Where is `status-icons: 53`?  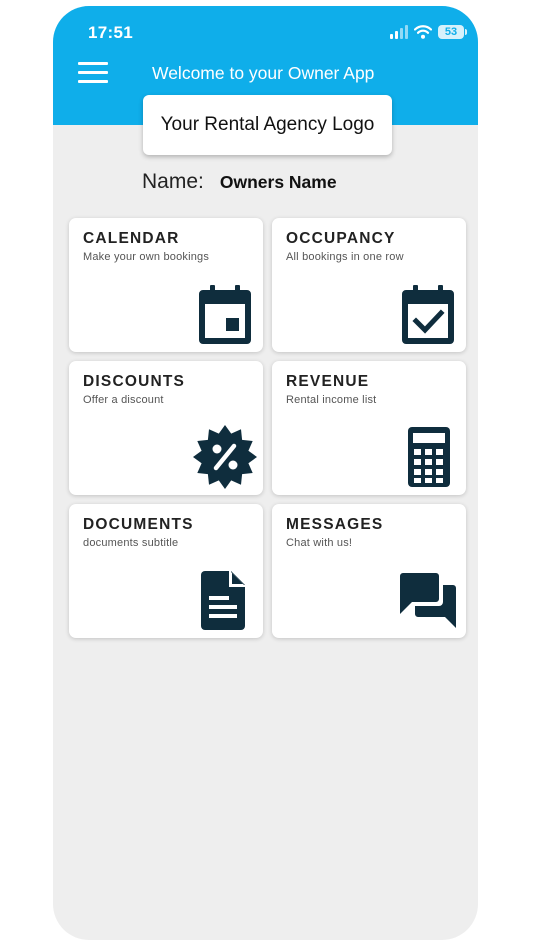 status-icons: 53 is located at coordinates (428, 32).